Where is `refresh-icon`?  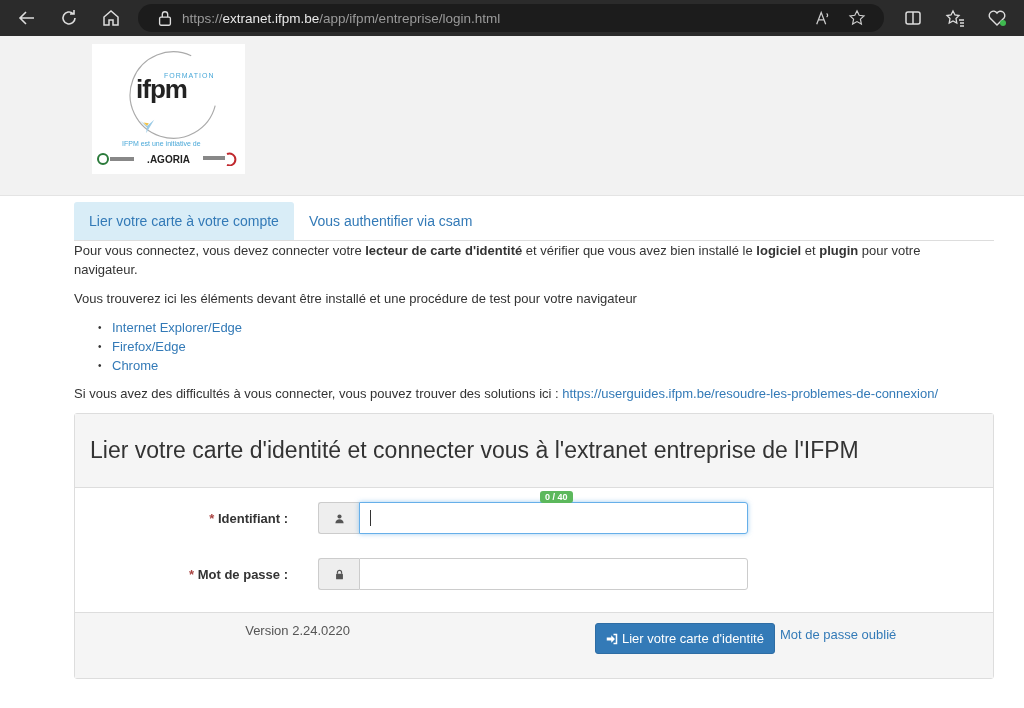 refresh-icon is located at coordinates (69, 18).